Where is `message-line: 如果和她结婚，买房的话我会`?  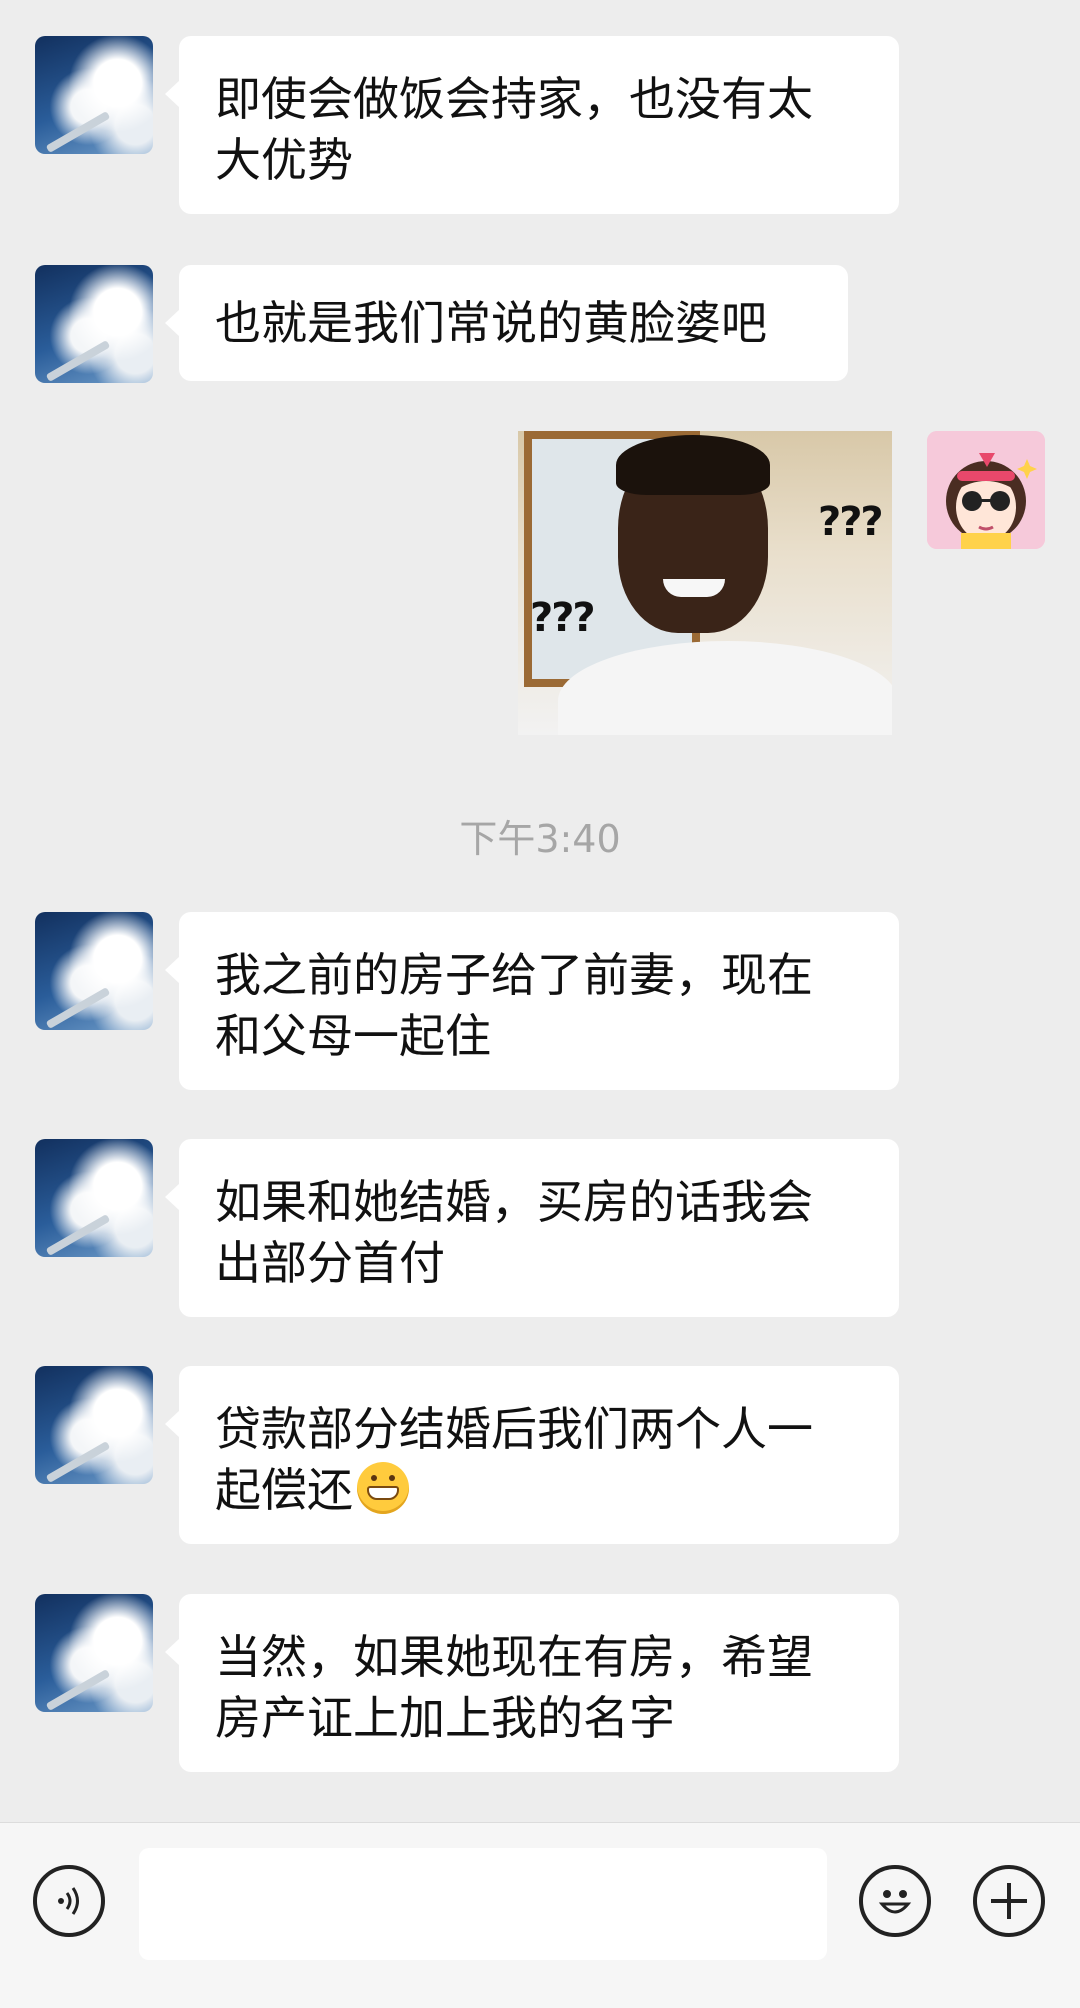
message-line: 如果和她结婚，买房的话我会 is located at coordinates (514, 1202).